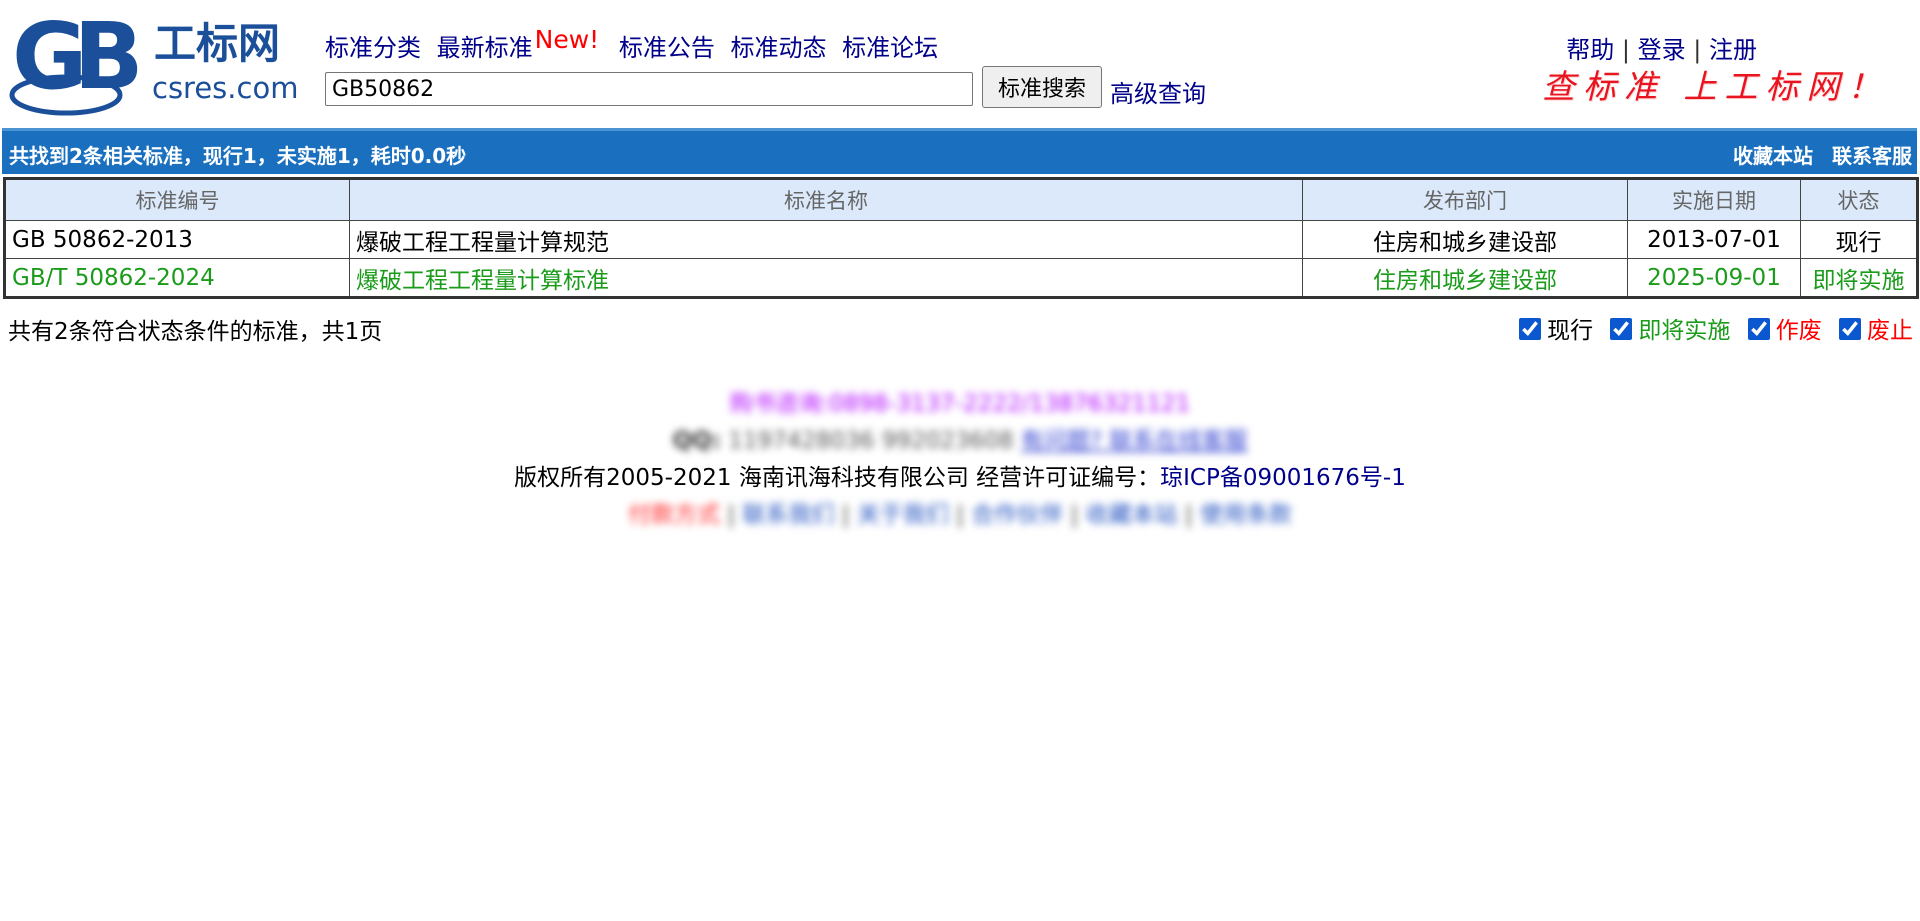 Image resolution: width=1920 pixels, height=921 pixels. What do you see at coordinates (1859, 278) in the screenshot?
I see `standard-status: 即将实施` at bounding box center [1859, 278].